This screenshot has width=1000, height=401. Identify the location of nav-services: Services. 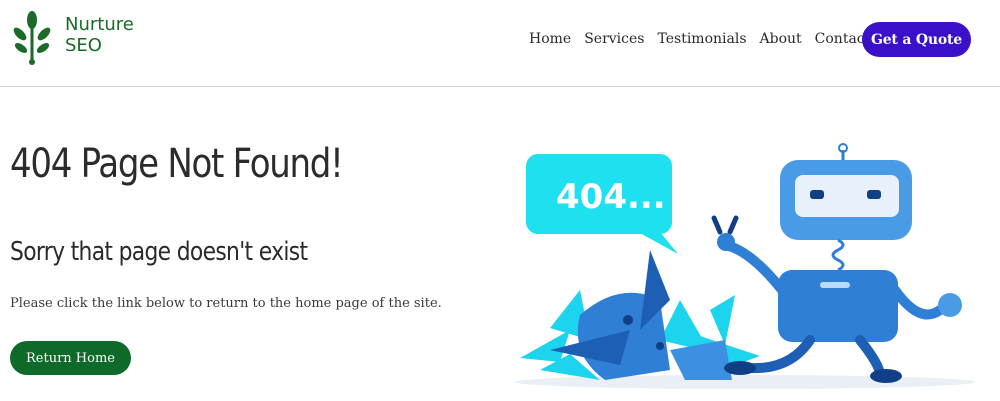
(614, 39).